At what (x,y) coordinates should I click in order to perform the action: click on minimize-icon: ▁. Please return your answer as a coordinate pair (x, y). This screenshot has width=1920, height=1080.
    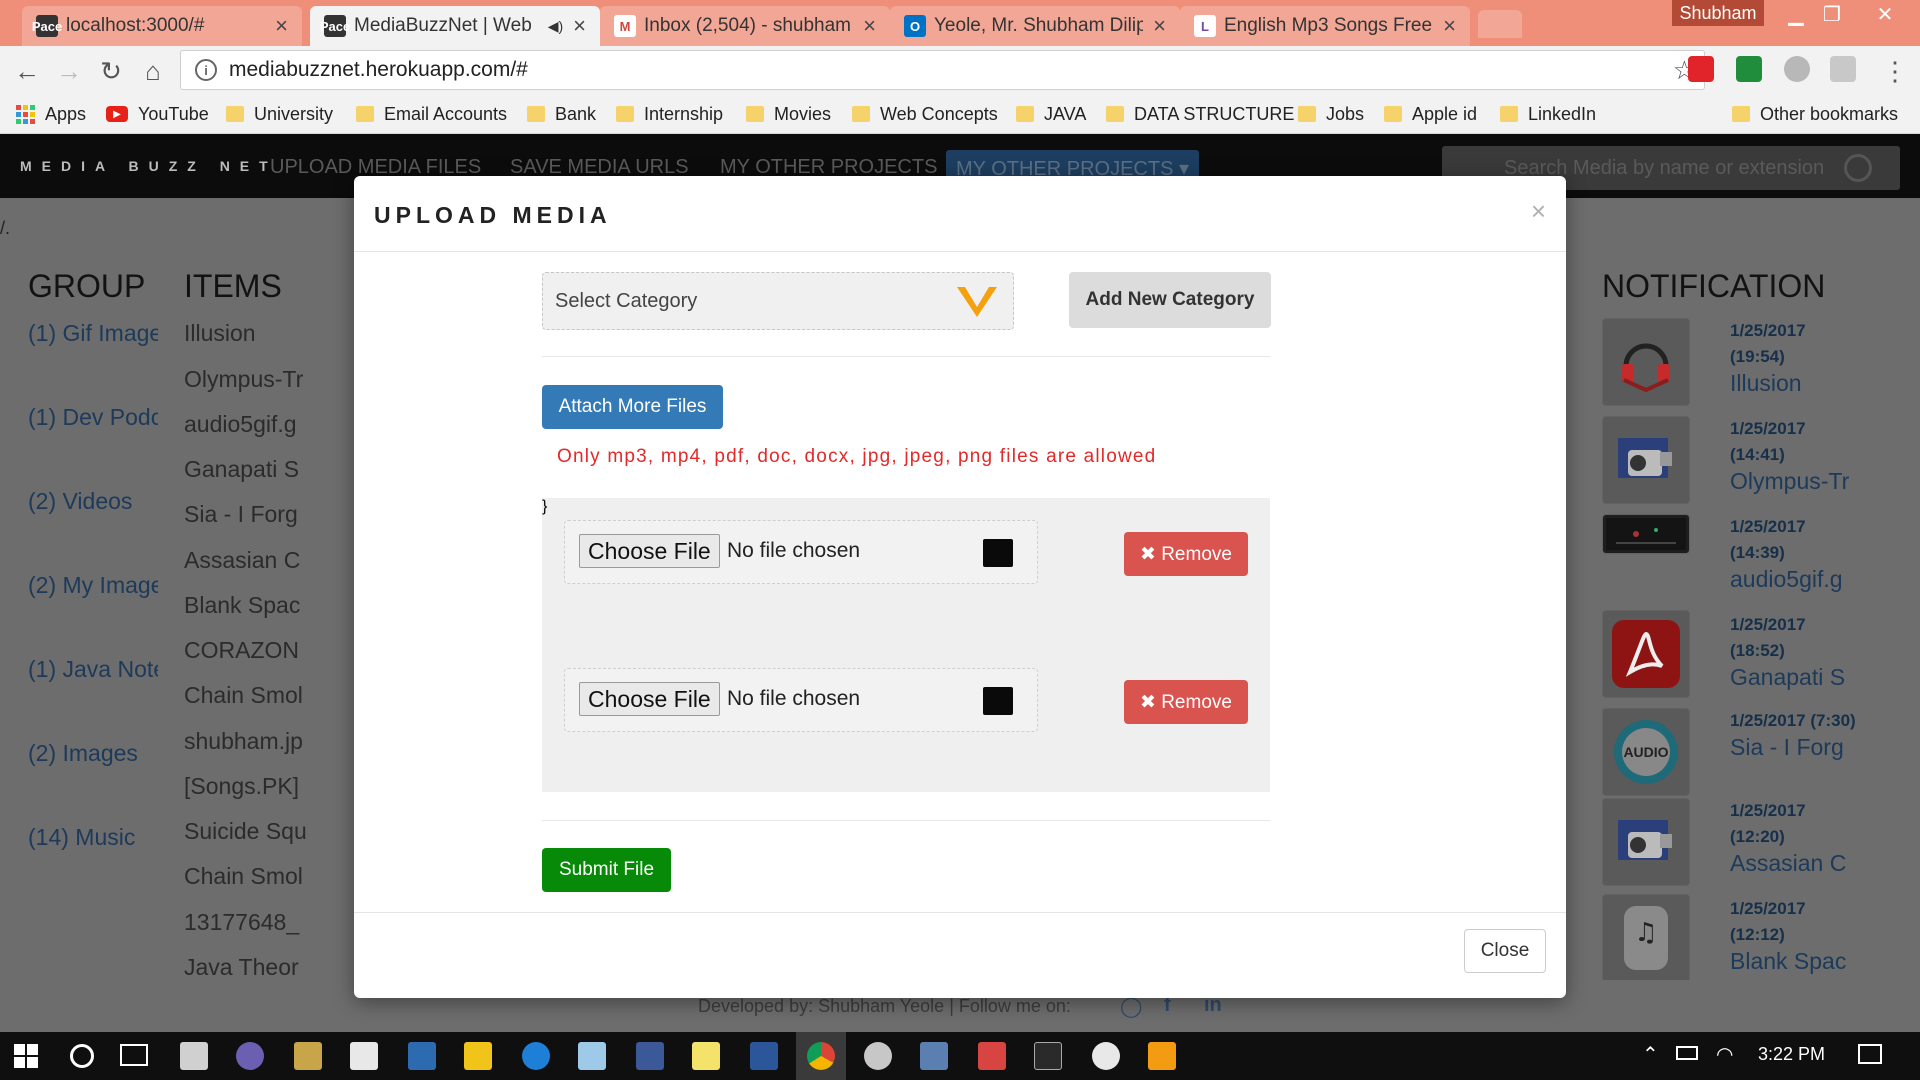
    Looking at the image, I should click on (1796, 14).